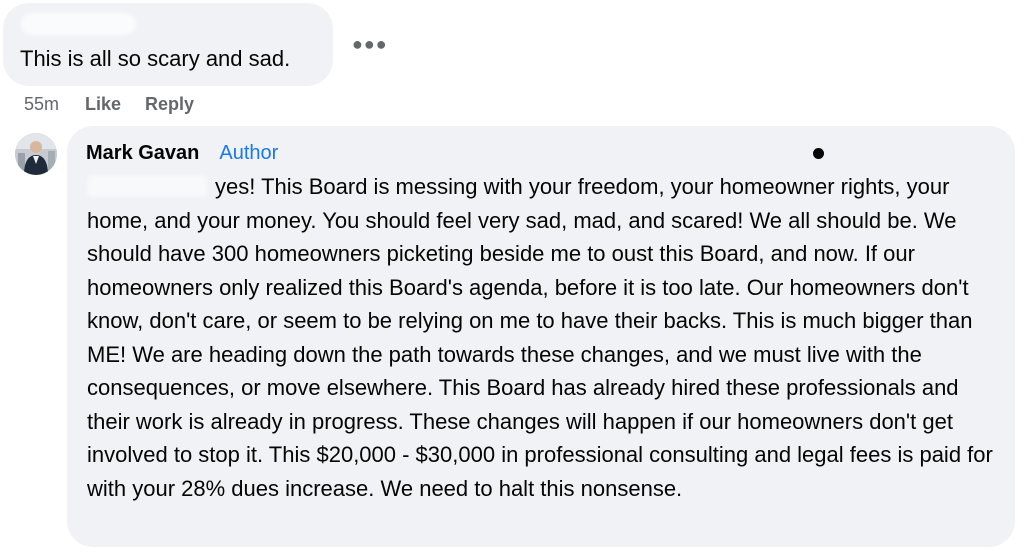  Describe the element at coordinates (142, 153) in the screenshot. I see `author-name: Mark Gavan` at that location.